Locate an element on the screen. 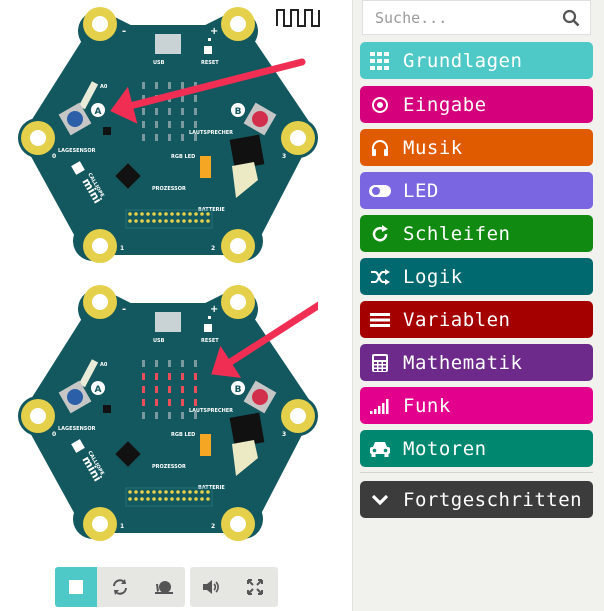 The height and width of the screenshot is (611, 604). divider is located at coordinates (476, 472).